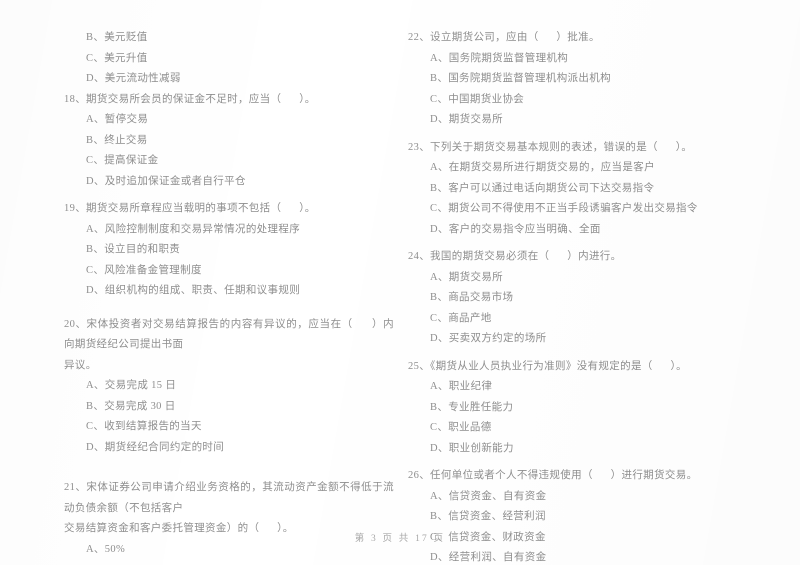  I want to click on option-item: B、商品交易市场, so click(472, 297).